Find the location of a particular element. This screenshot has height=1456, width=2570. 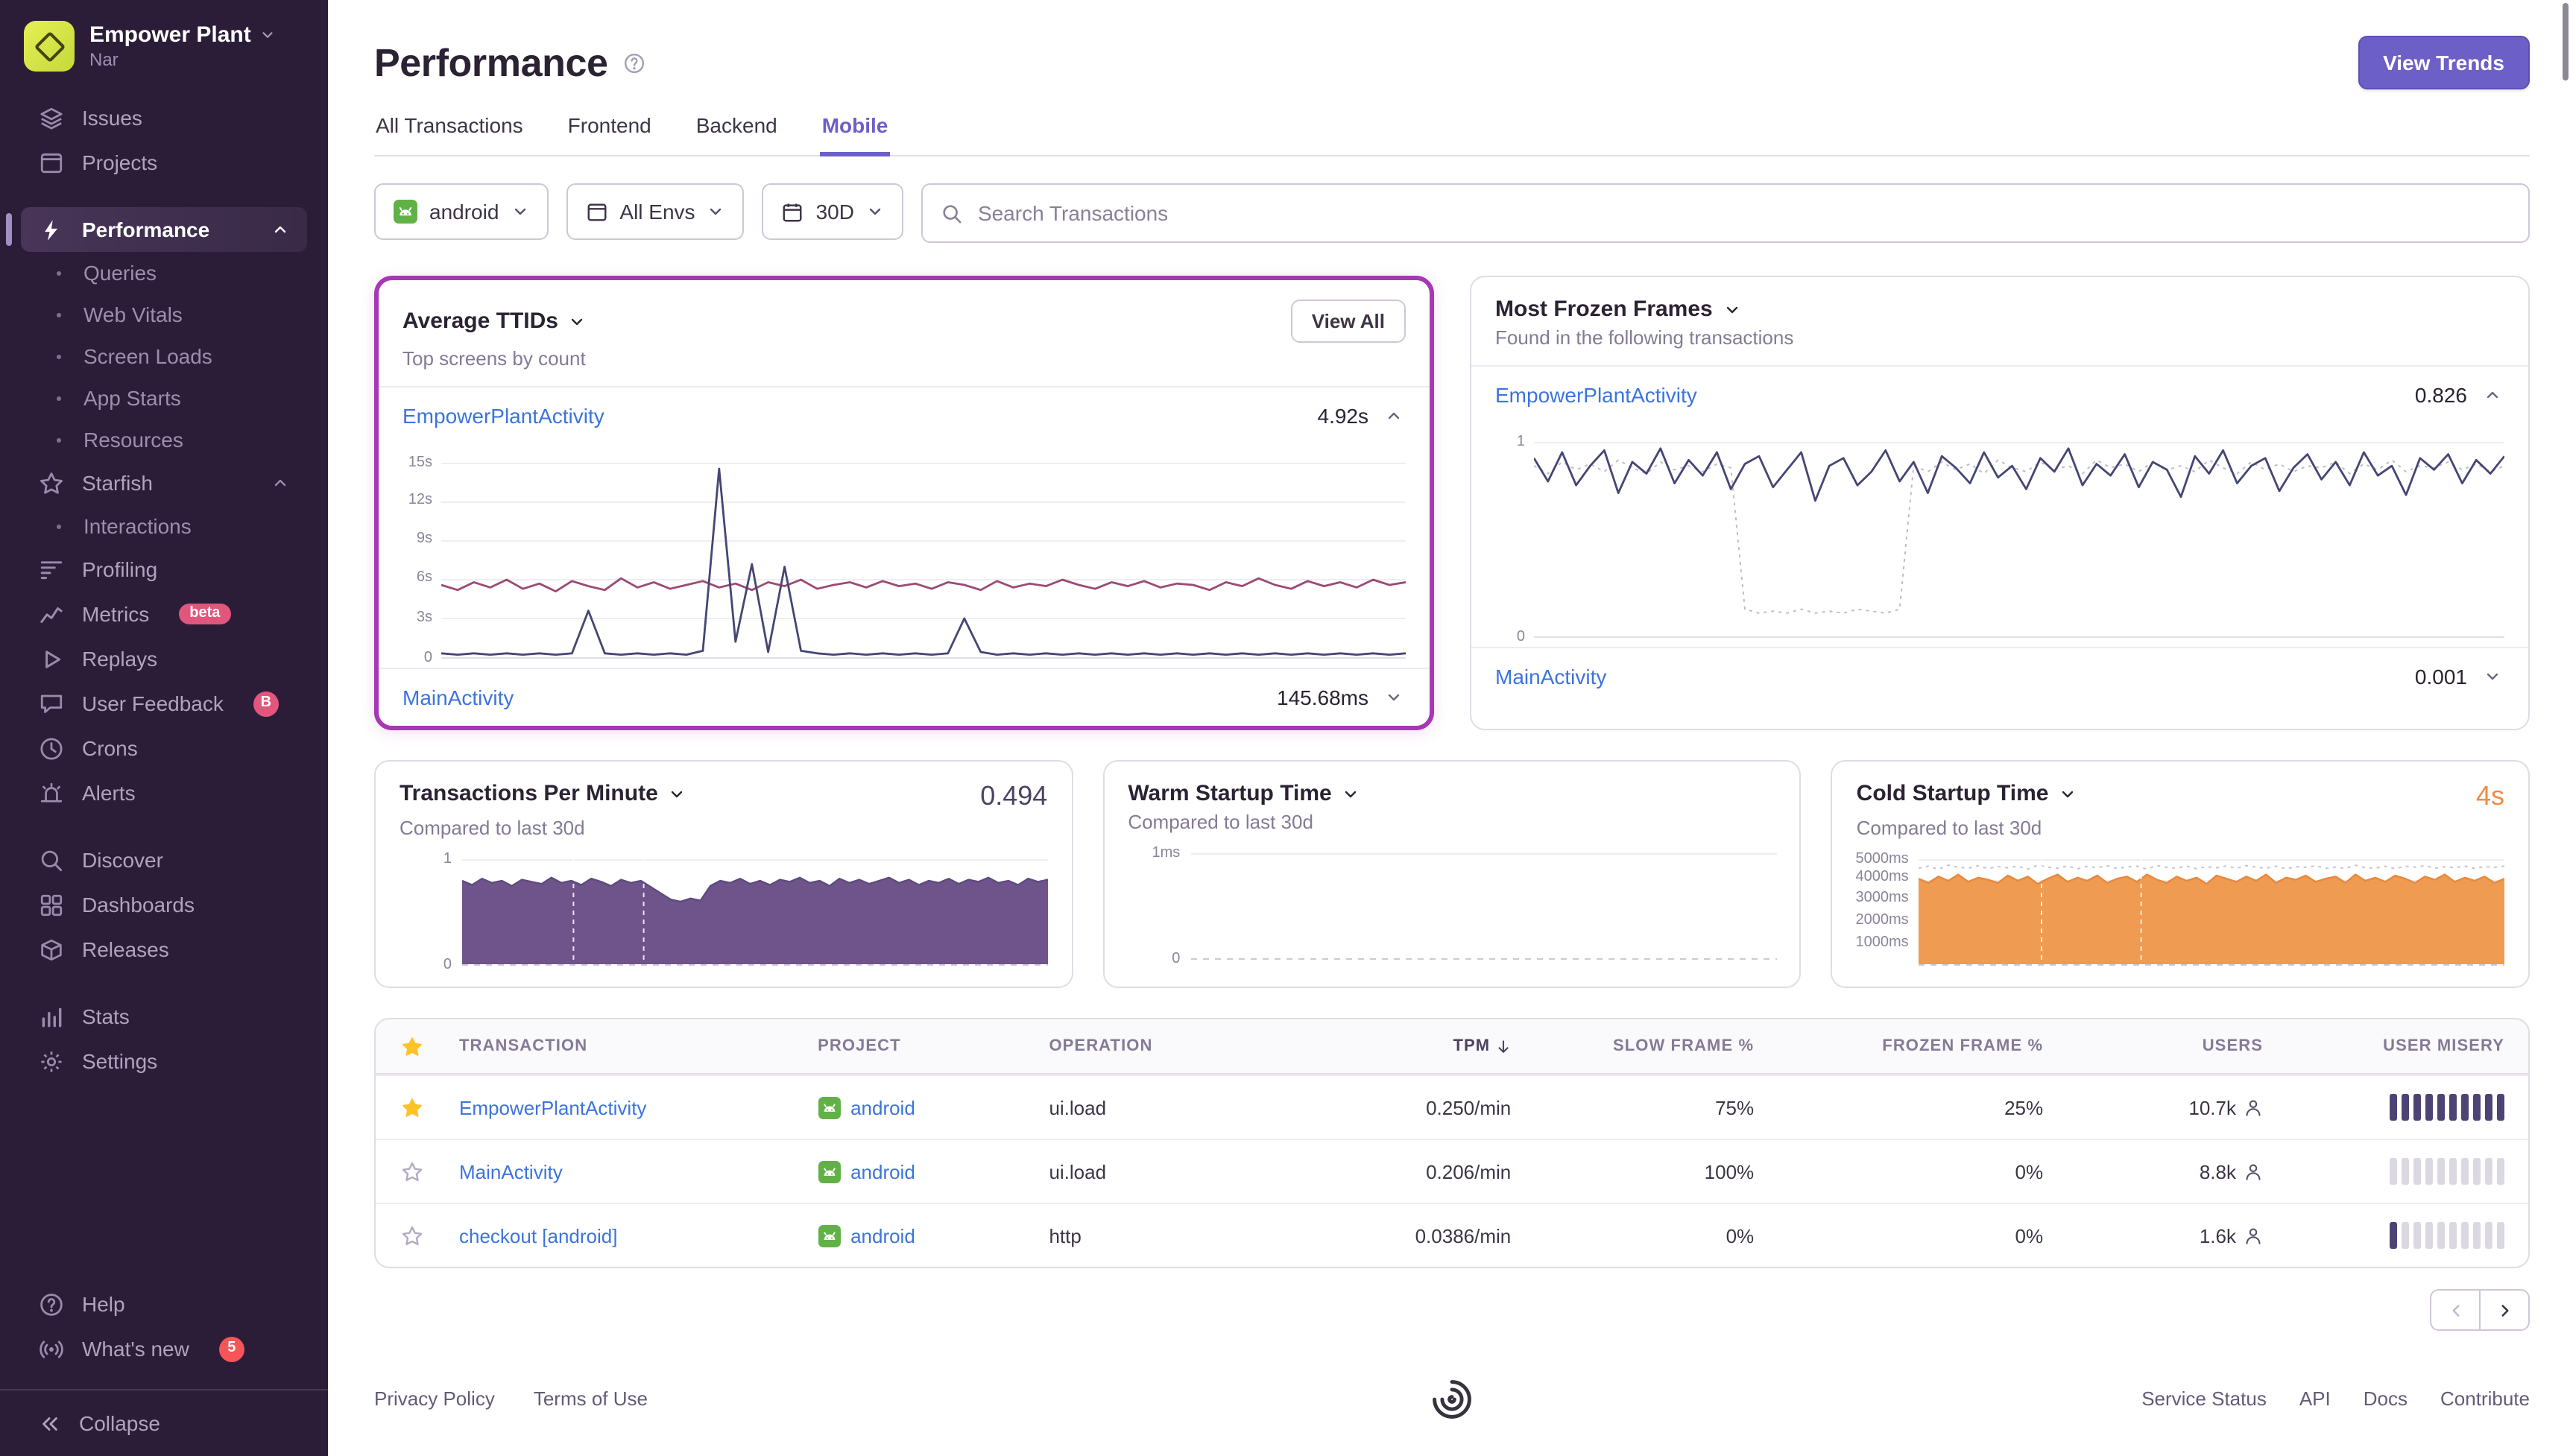

org-subtitle: Nar is located at coordinates (104, 59).